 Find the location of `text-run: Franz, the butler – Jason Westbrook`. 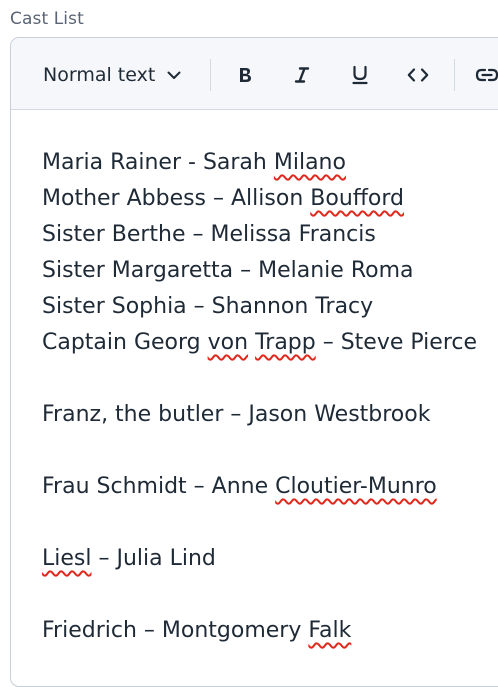

text-run: Franz, the butler – Jason Westbrook is located at coordinates (236, 414).